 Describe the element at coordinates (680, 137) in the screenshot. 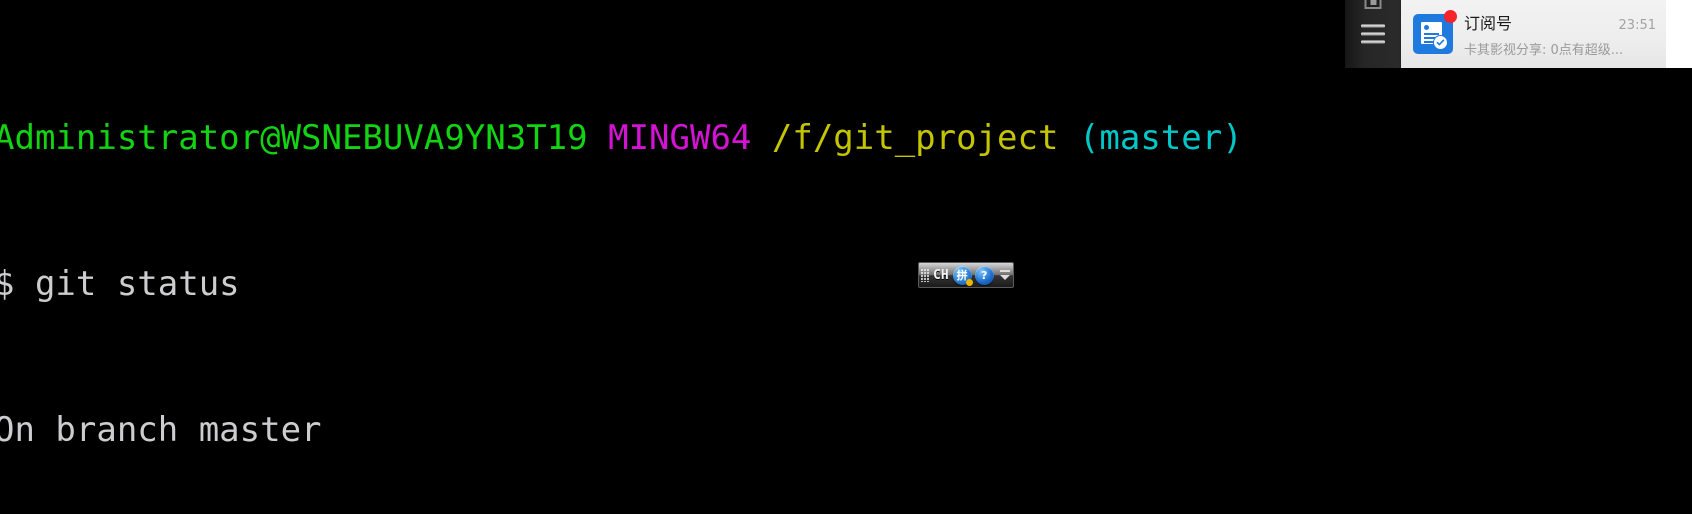

I see `prompt-shell: MINGW64` at that location.